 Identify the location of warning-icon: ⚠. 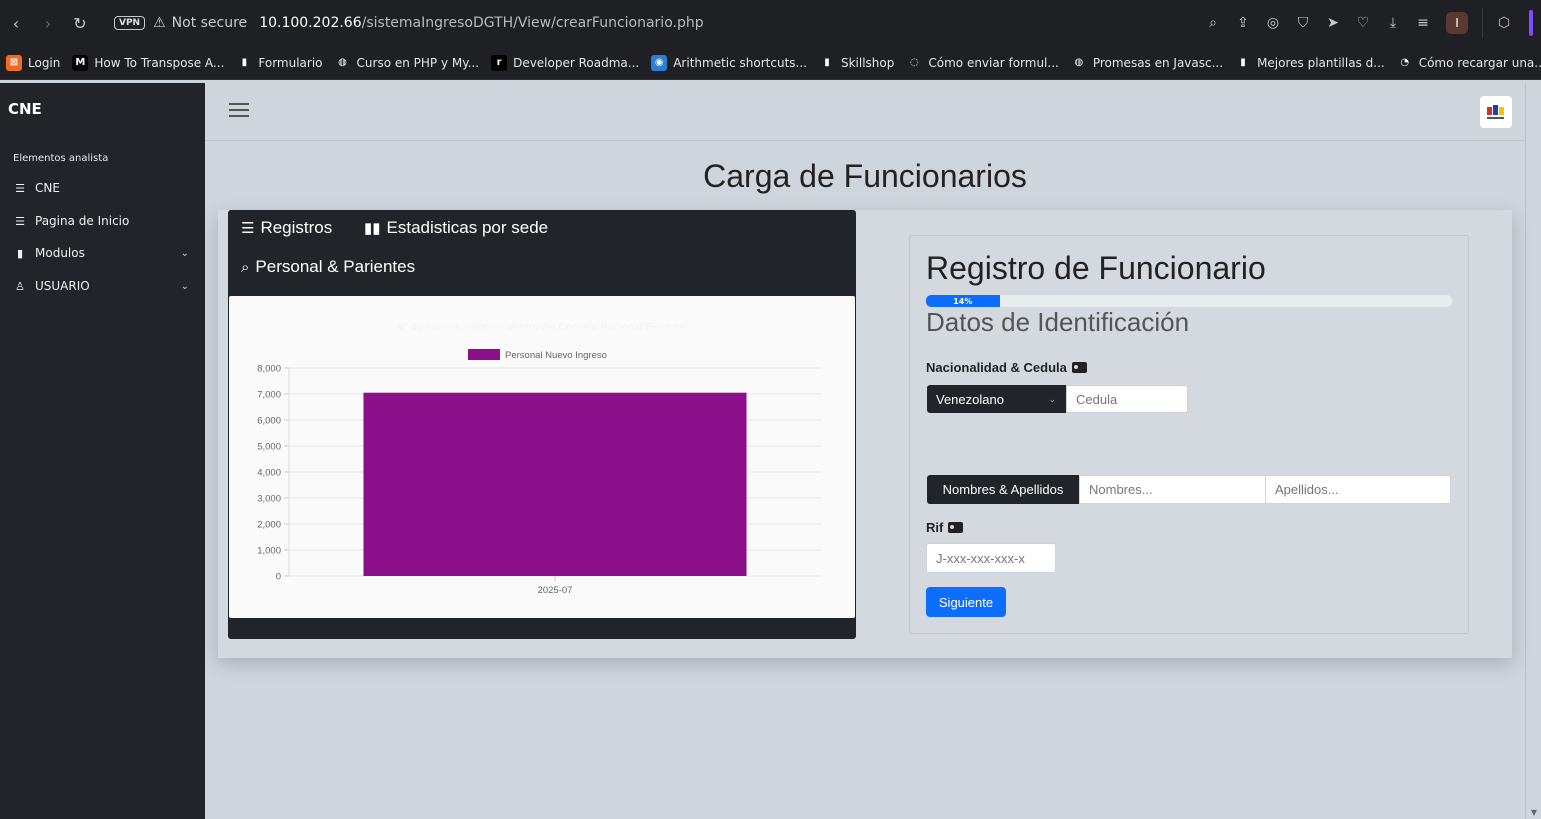
(159, 23).